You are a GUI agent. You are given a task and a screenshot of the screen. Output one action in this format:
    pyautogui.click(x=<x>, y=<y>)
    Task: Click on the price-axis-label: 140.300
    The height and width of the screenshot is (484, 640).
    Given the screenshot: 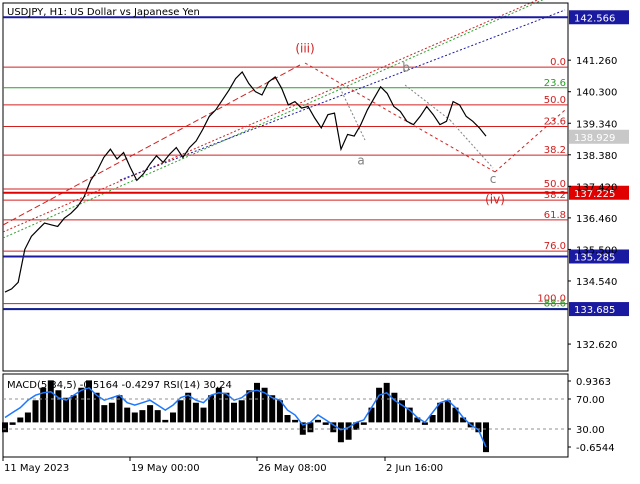 What is the action you would take?
    pyautogui.click(x=596, y=93)
    